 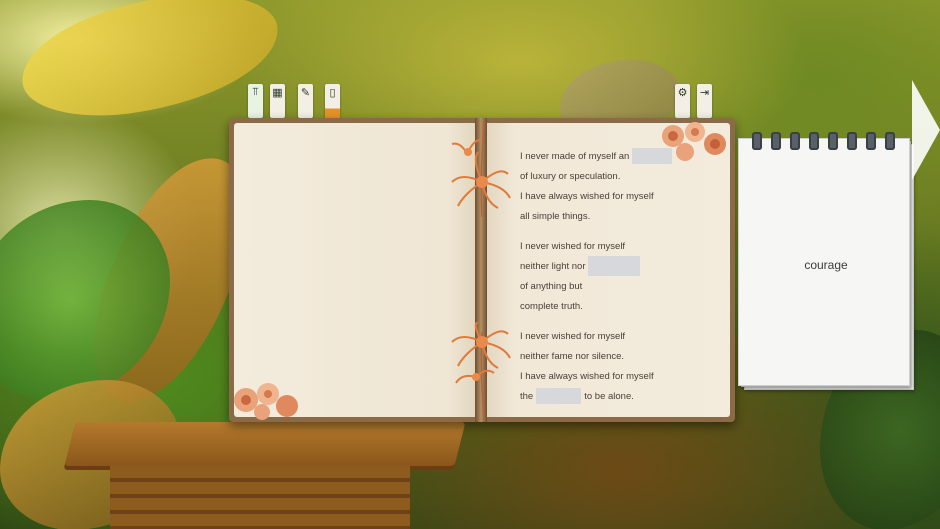 I want to click on exit-button: ⇥, so click(x=704, y=101).